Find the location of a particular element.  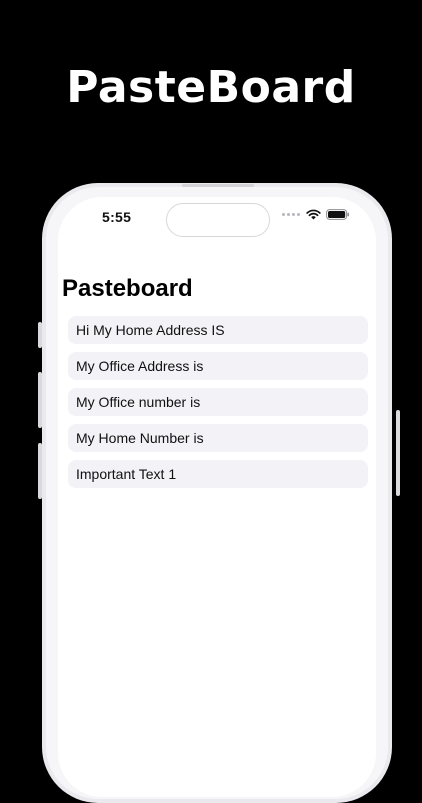

power-button is located at coordinates (398, 453).